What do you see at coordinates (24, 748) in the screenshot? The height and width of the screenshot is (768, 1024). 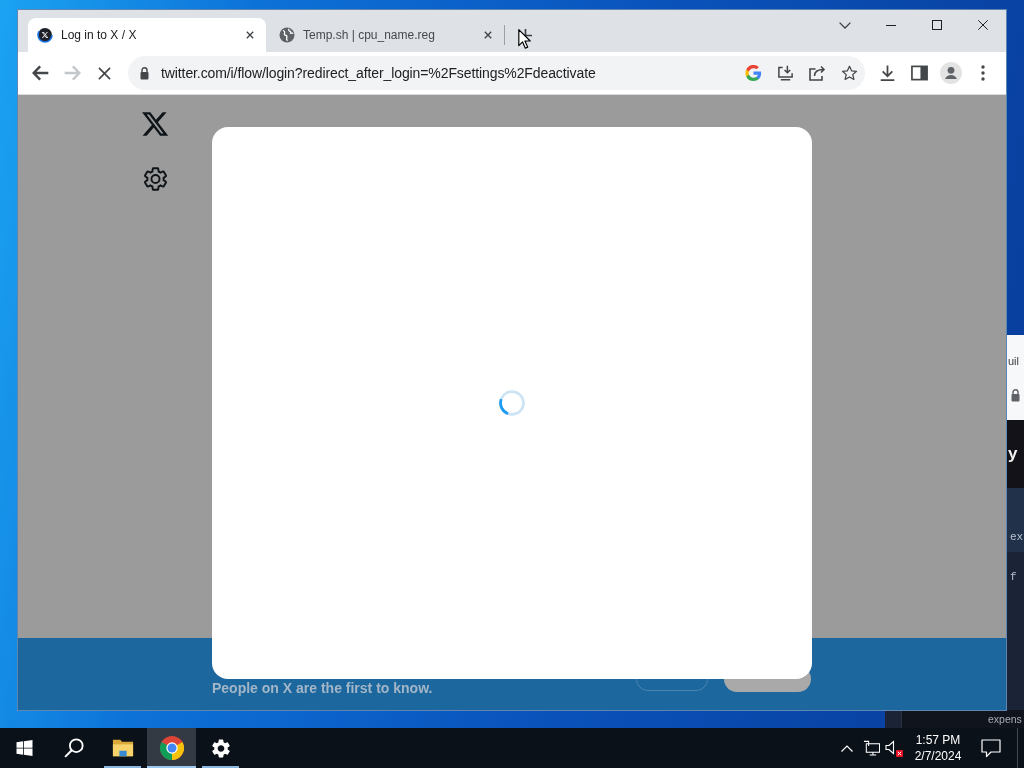 I see `windows-logo-icon` at bounding box center [24, 748].